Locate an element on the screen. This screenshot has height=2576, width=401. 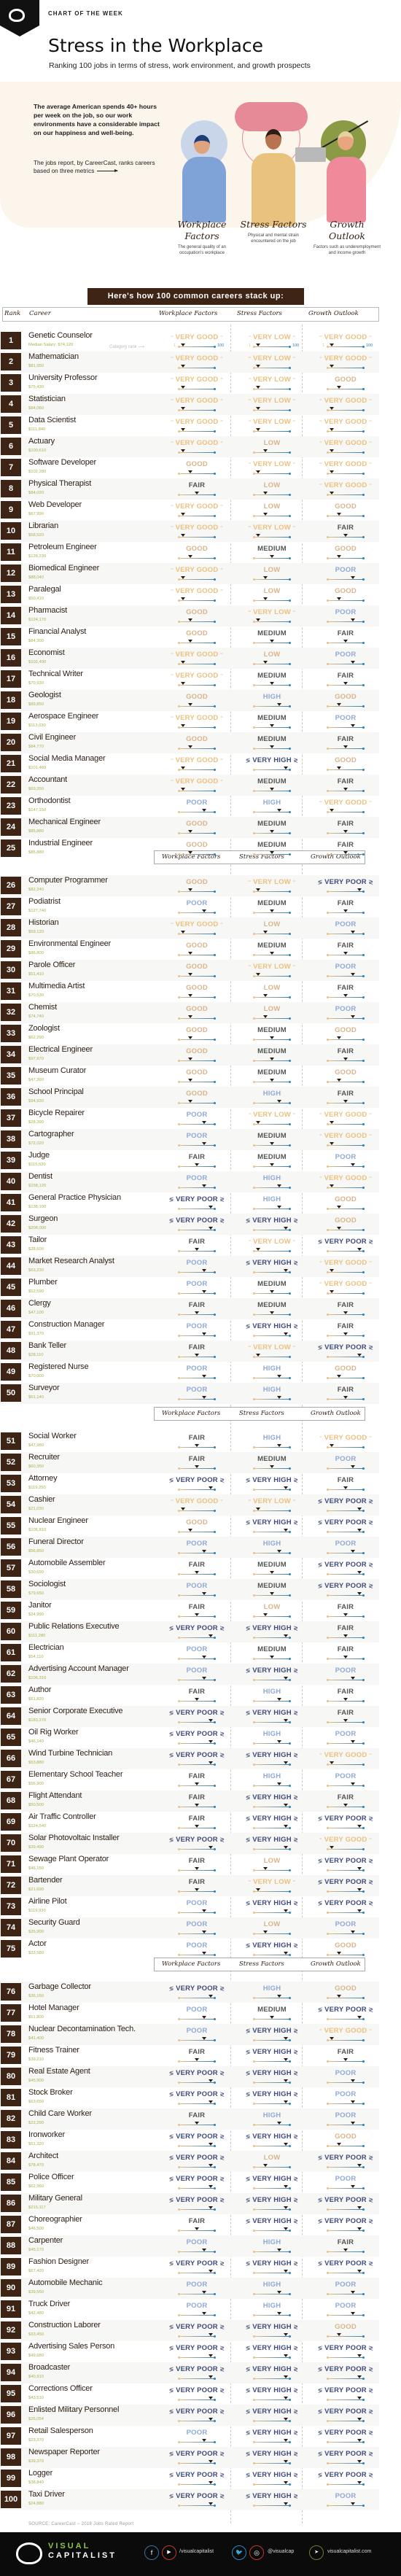
median-salary: $67,990 is located at coordinates (36, 514).